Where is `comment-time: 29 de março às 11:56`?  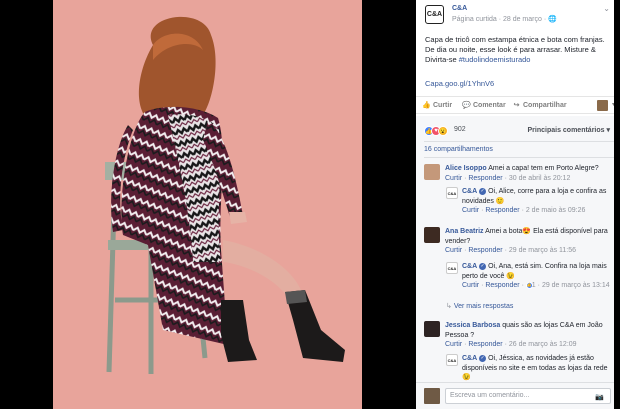 comment-time: 29 de março às 11:56 is located at coordinates (542, 250).